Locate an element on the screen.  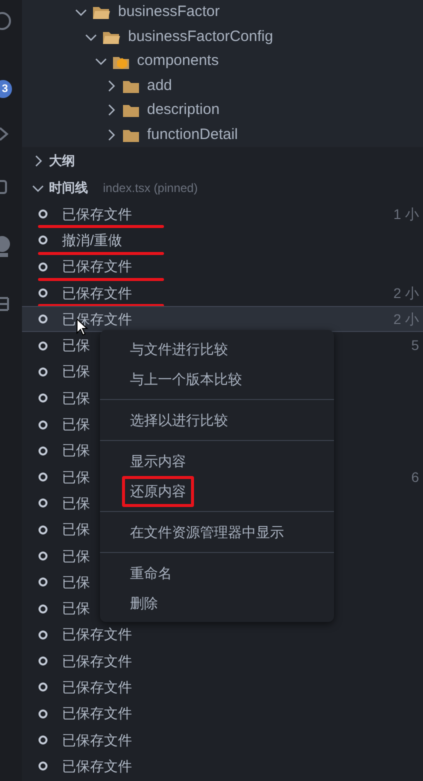
badge: 3 is located at coordinates (6, 89).